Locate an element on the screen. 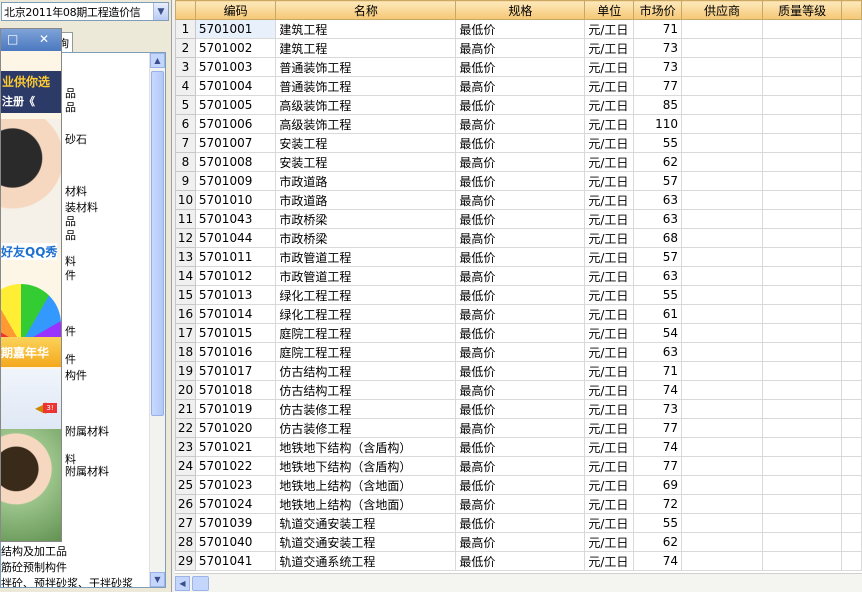 Image resolution: width=862 pixels, height=592 pixels. name-cell: 地铁地上结构（含地面） is located at coordinates (366, 504).